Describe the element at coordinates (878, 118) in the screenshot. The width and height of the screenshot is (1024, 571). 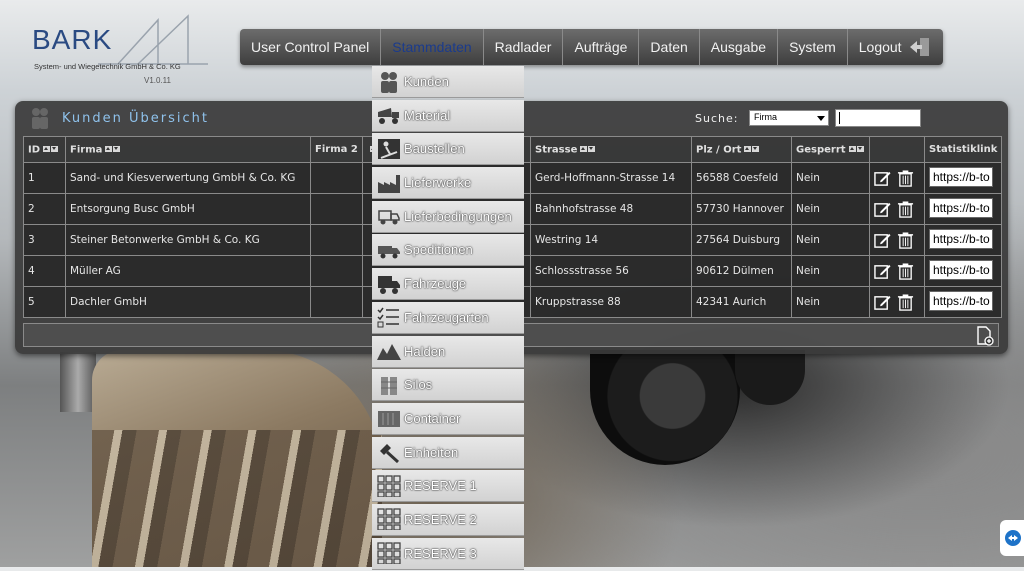
I see `search-input` at that location.